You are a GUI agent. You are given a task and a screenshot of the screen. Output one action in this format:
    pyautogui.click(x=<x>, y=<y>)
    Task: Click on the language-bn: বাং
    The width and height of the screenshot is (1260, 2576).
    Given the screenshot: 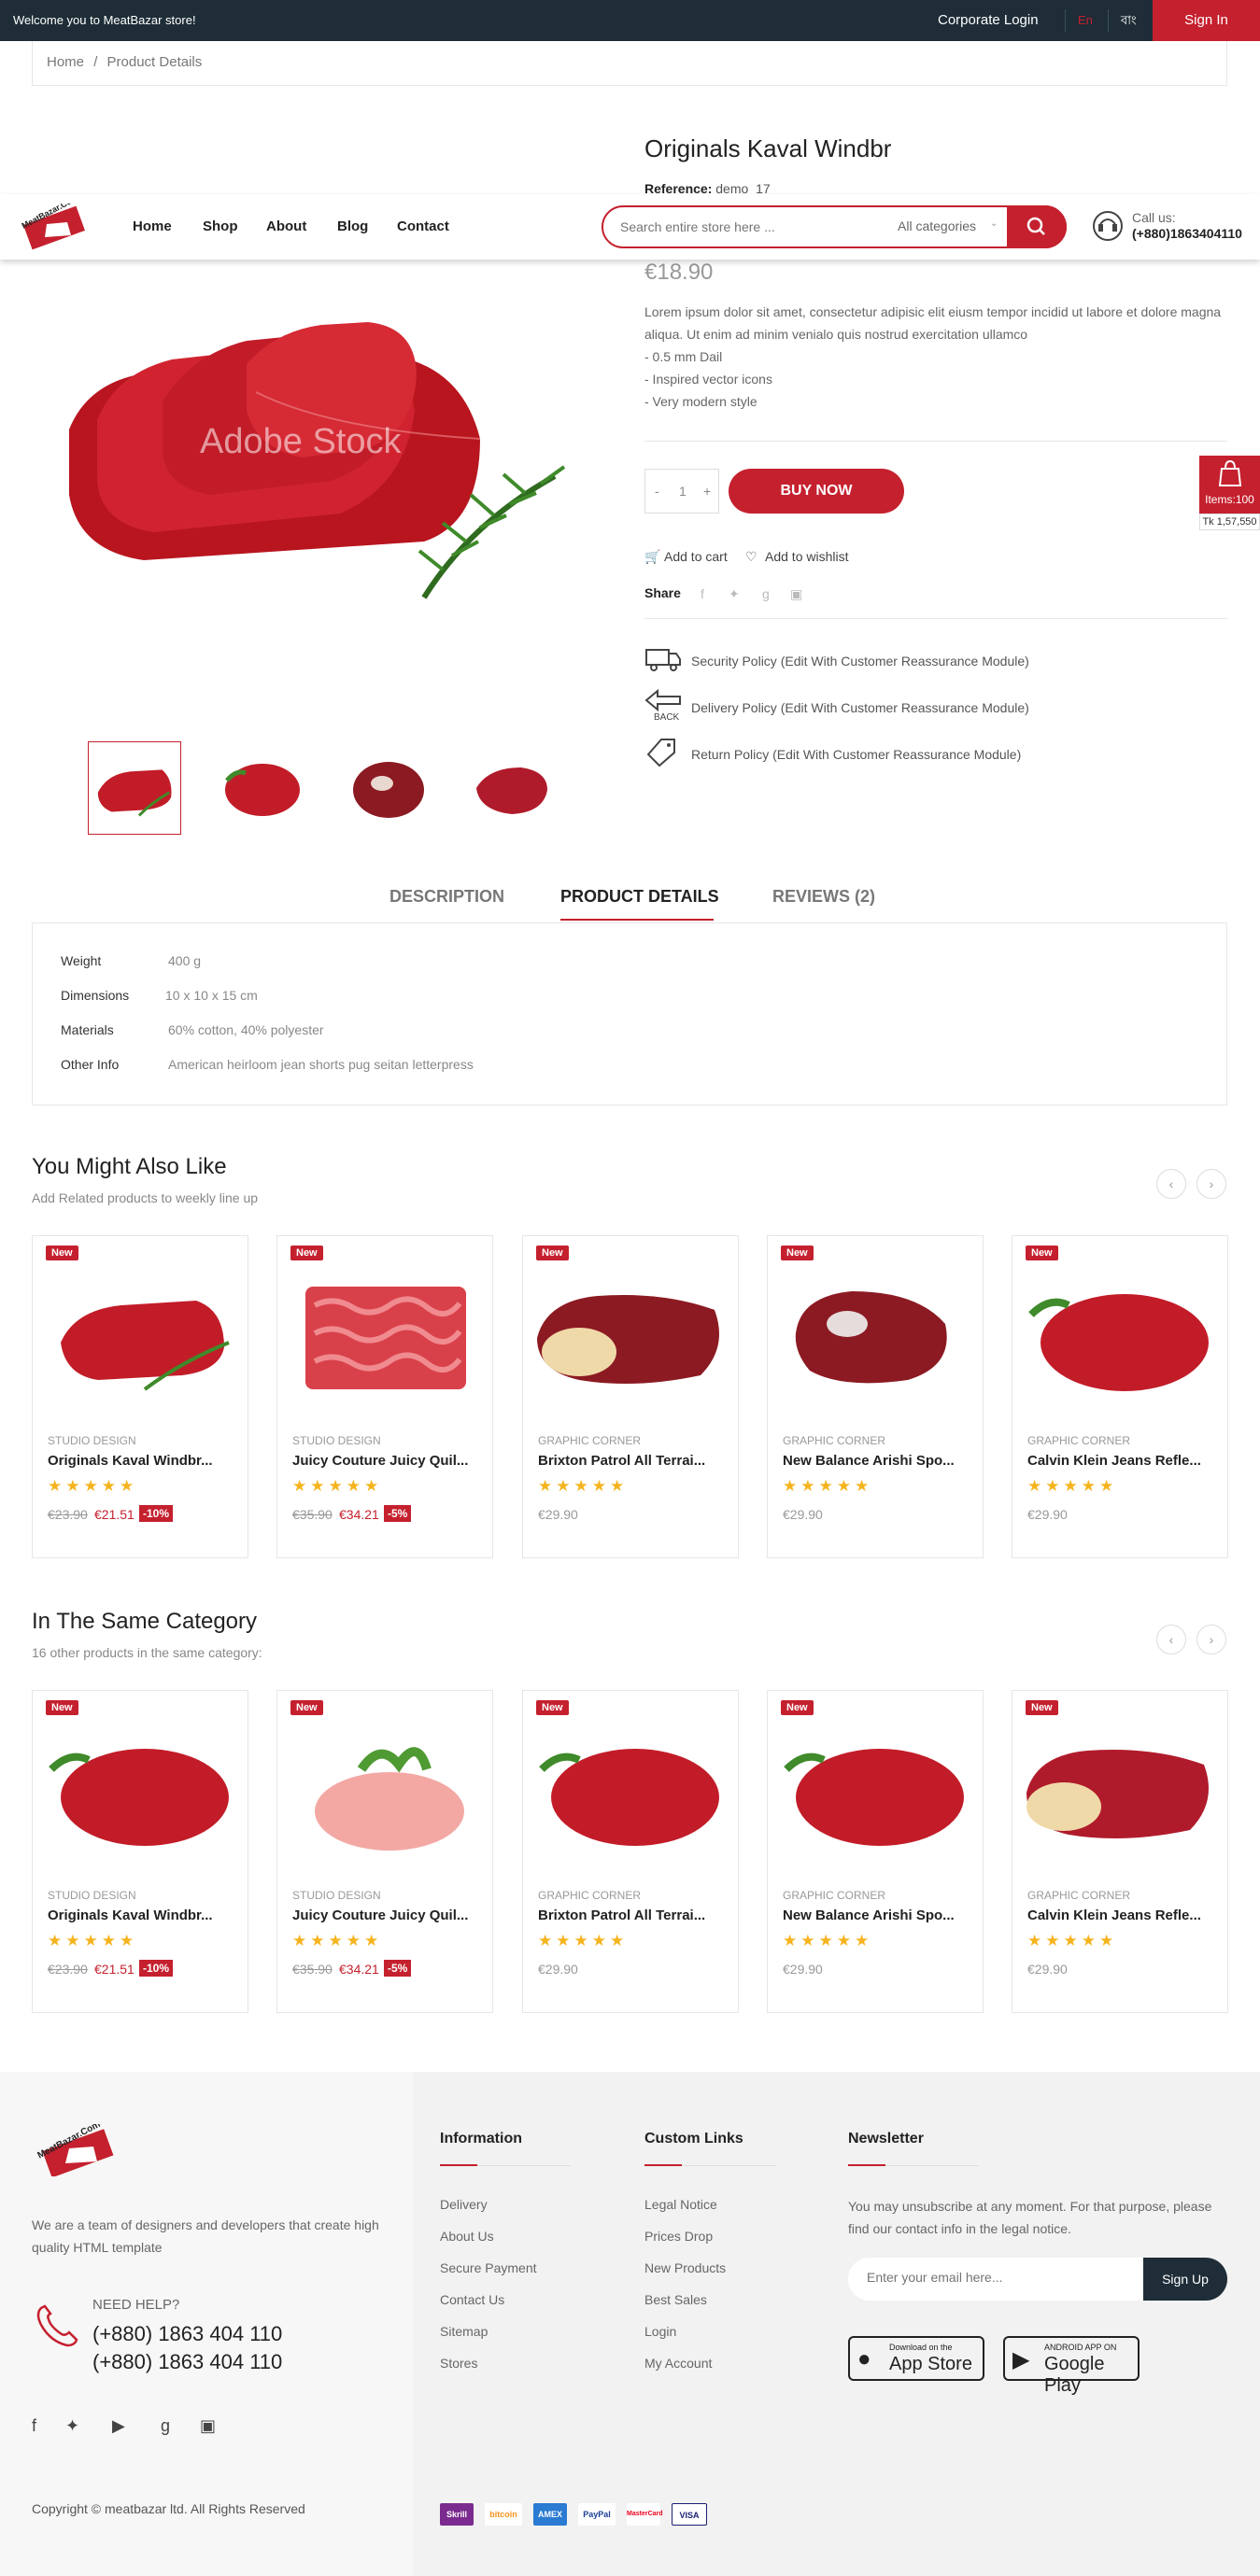 What is the action you would take?
    pyautogui.click(x=1129, y=22)
    